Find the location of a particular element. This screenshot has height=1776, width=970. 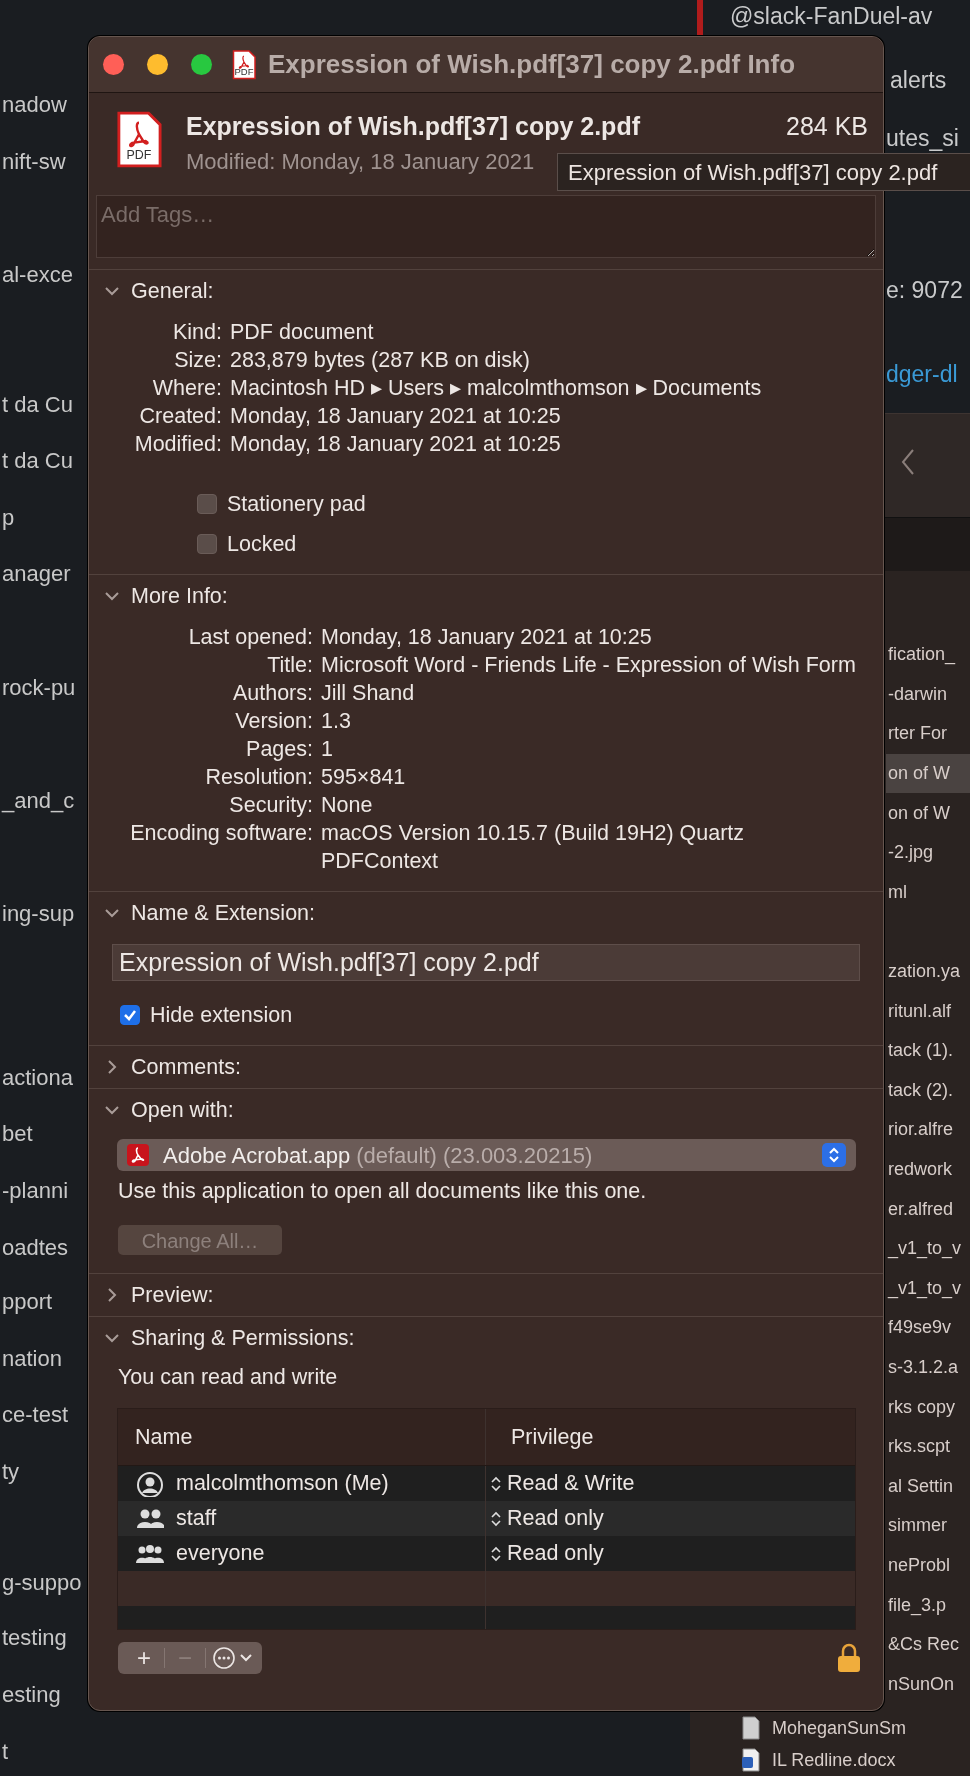

file-row: redwork is located at coordinates (928, 1169).